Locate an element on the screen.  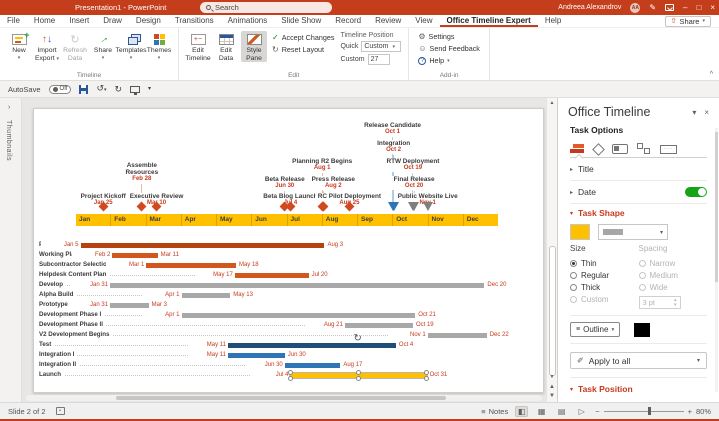
tab-slide-show: Slide Show is located at coordinates (301, 21).